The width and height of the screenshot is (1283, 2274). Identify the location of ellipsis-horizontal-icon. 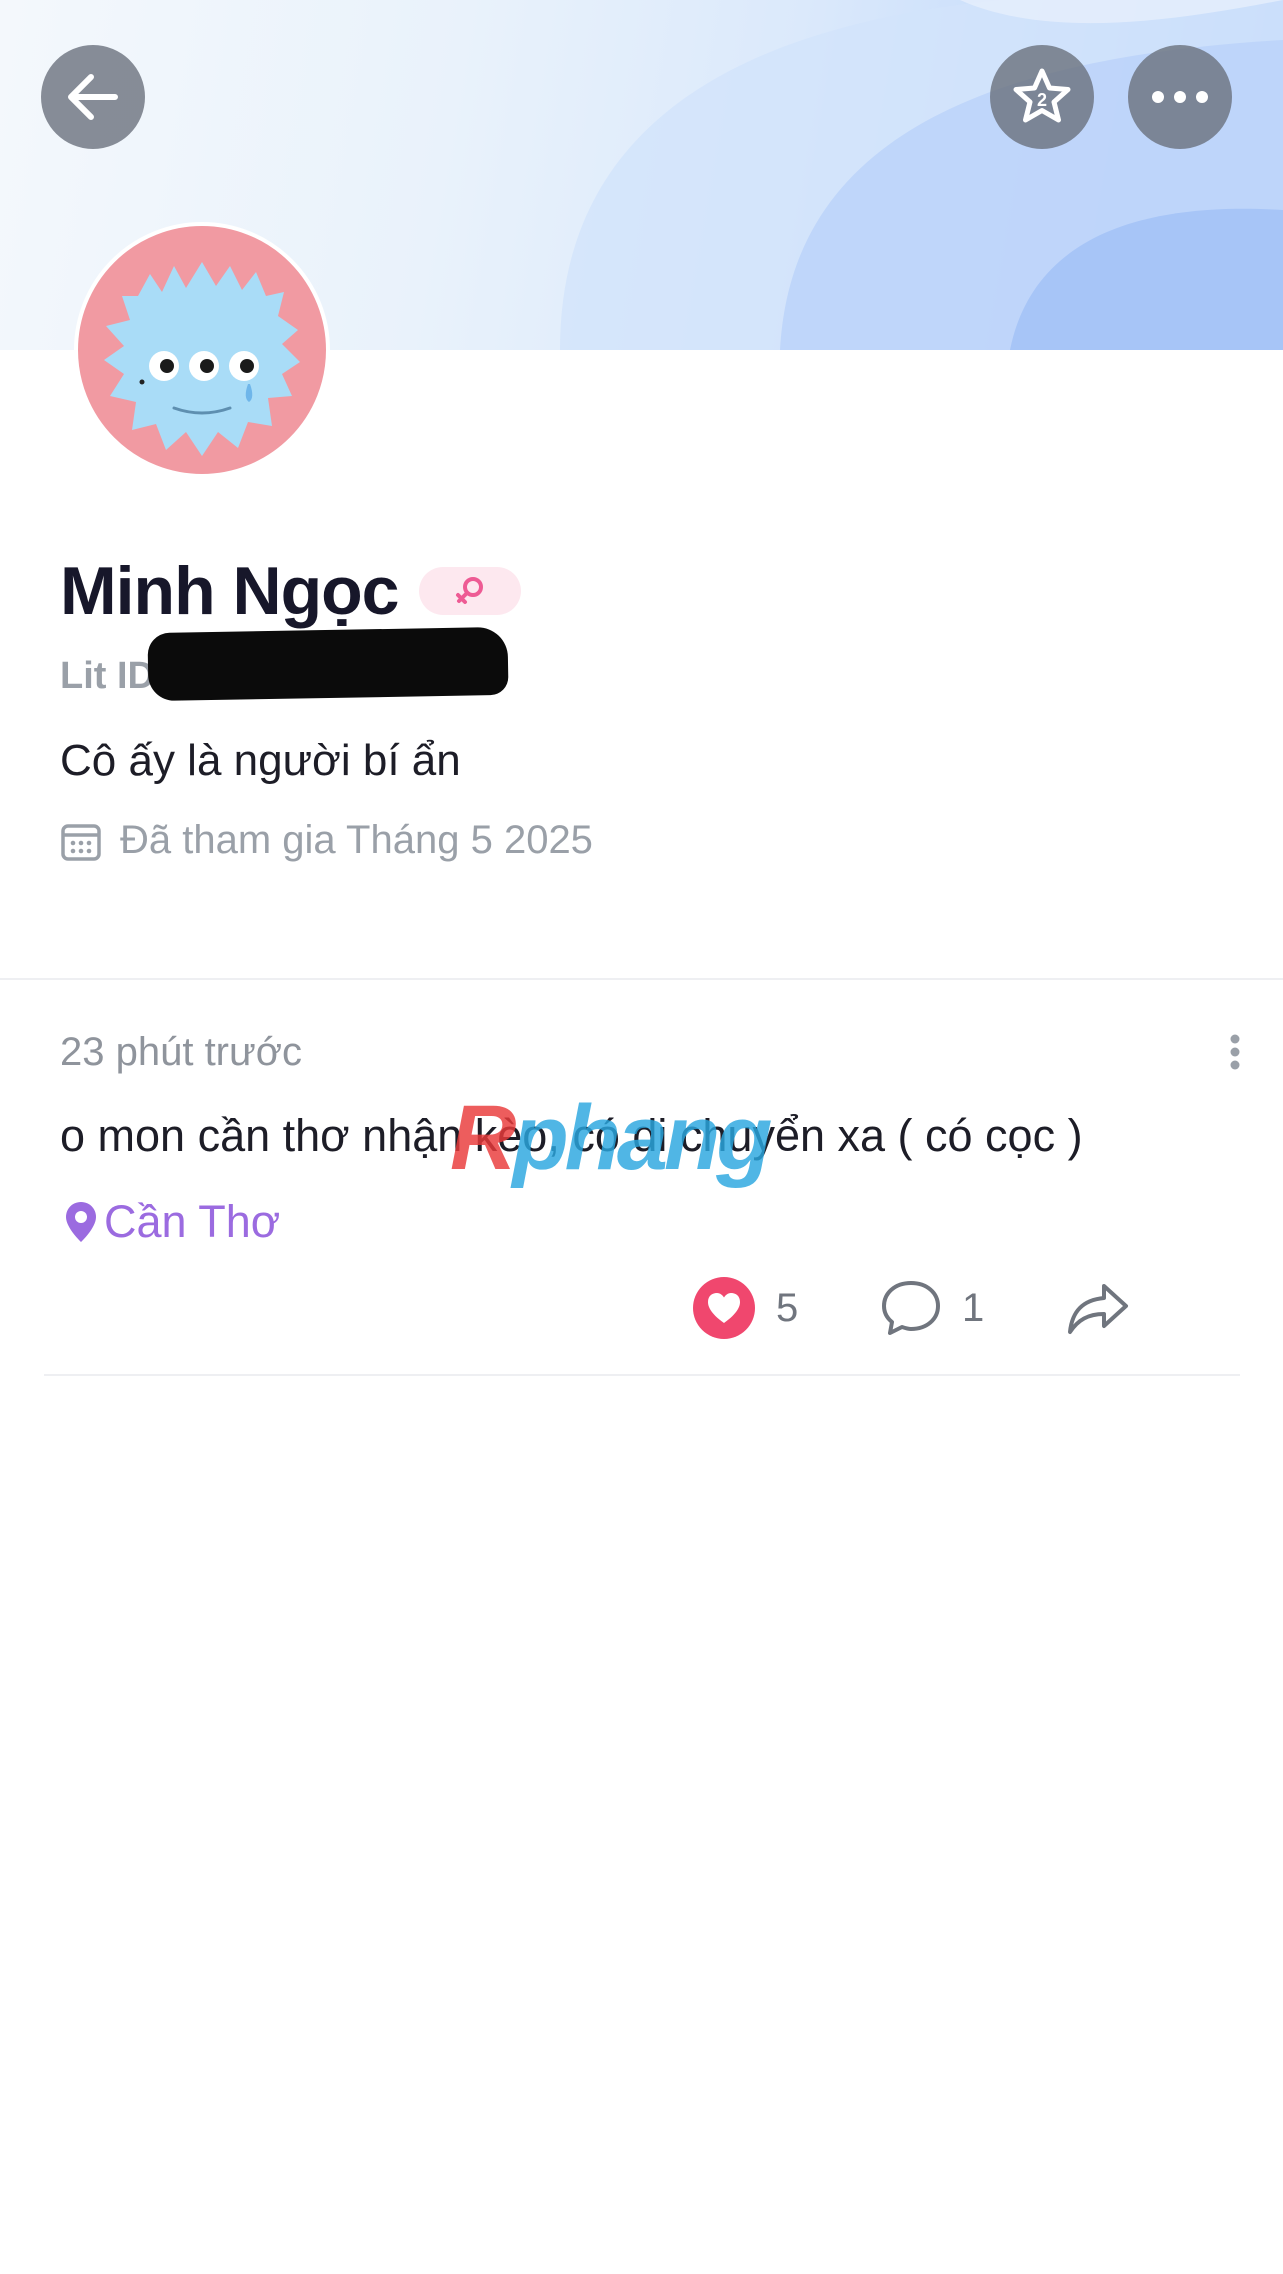
(1180, 97).